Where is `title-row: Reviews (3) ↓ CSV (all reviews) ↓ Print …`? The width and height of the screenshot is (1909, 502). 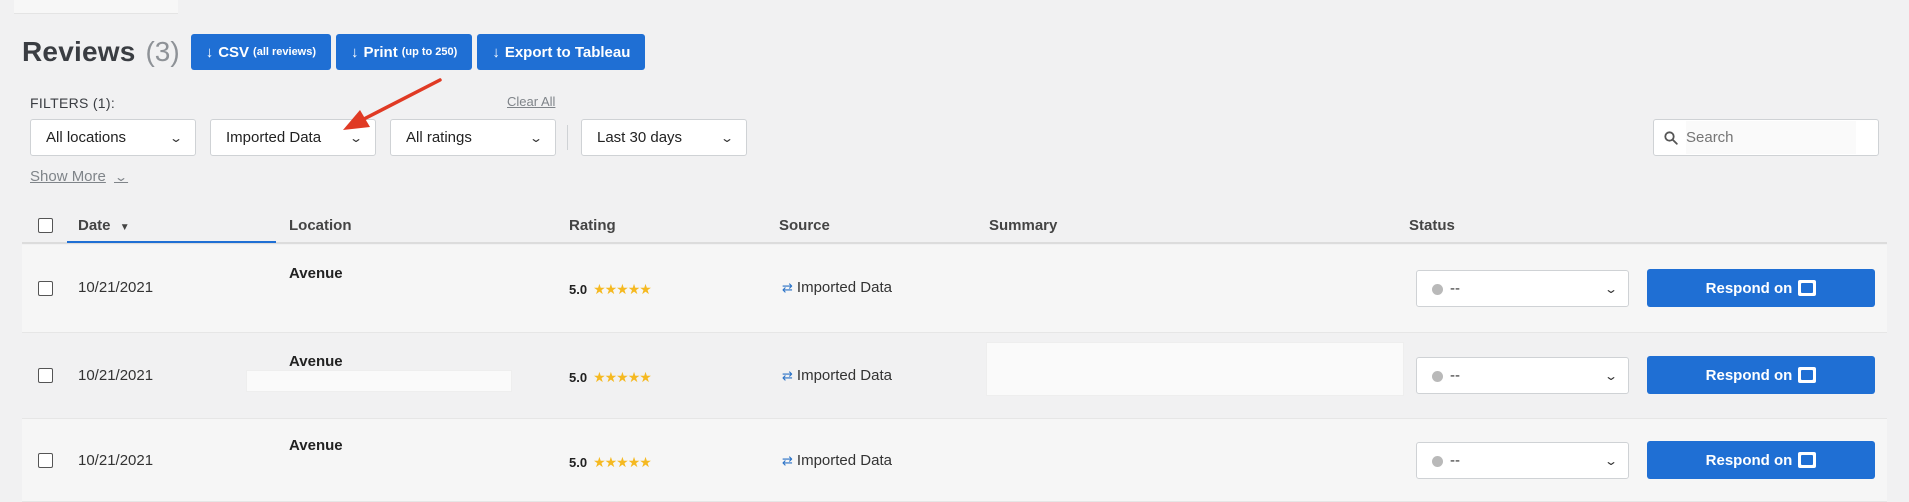 title-row: Reviews (3) ↓ CSV (all reviews) ↓ Print … is located at coordinates (336, 52).